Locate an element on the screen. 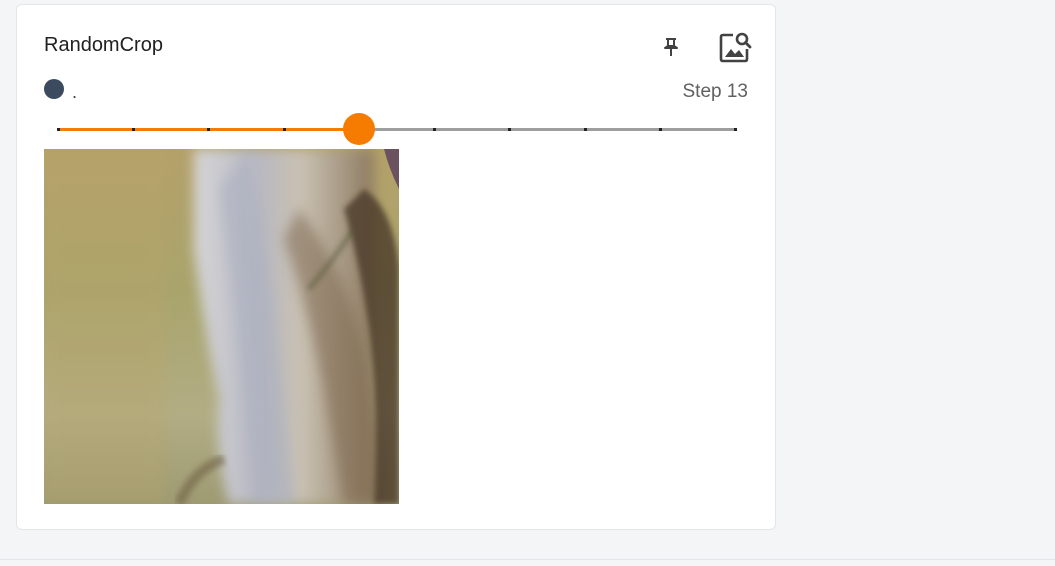 The image size is (1055, 566). run-legend: . is located at coordinates (61, 90).